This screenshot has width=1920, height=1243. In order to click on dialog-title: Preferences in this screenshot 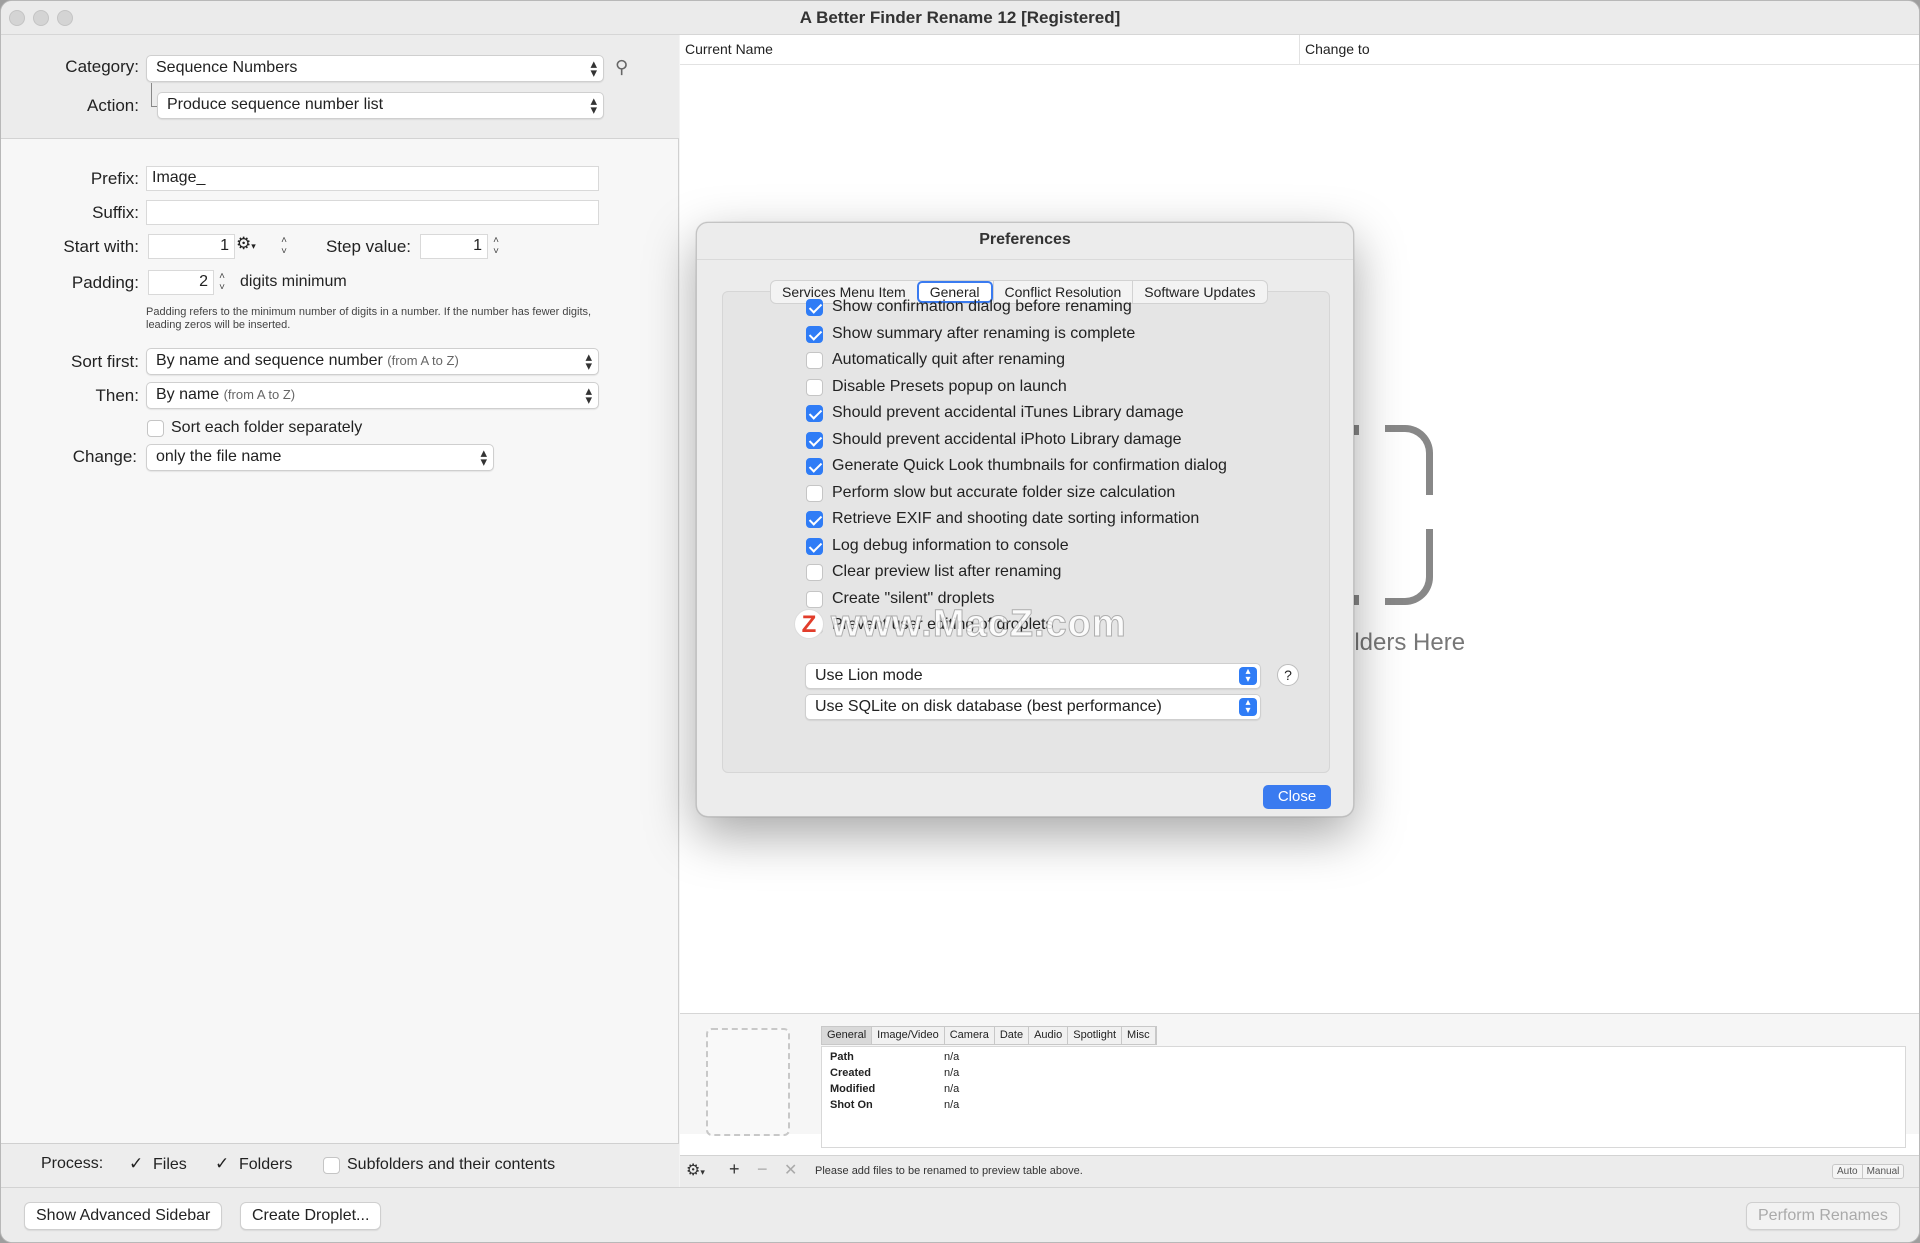, I will do `click(1025, 239)`.